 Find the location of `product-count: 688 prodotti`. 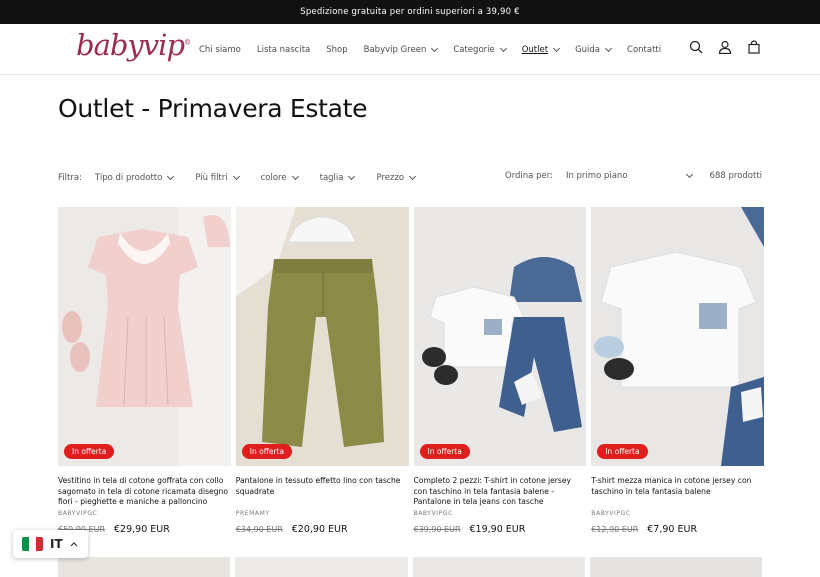

product-count: 688 prodotti is located at coordinates (735, 176).